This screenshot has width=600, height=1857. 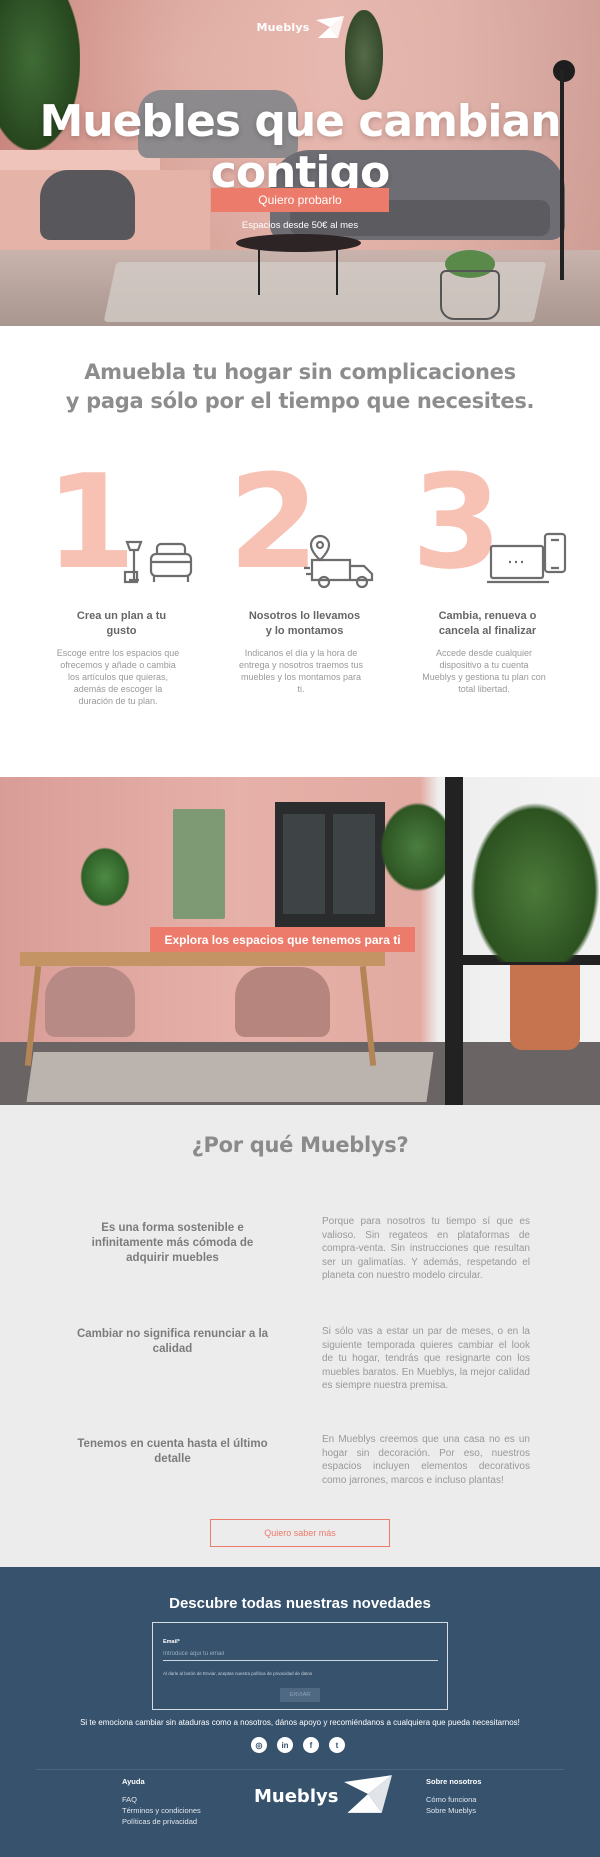 I want to click on step-title: Cambia, renueva o cancela al finalizar, so click(x=487, y=623).